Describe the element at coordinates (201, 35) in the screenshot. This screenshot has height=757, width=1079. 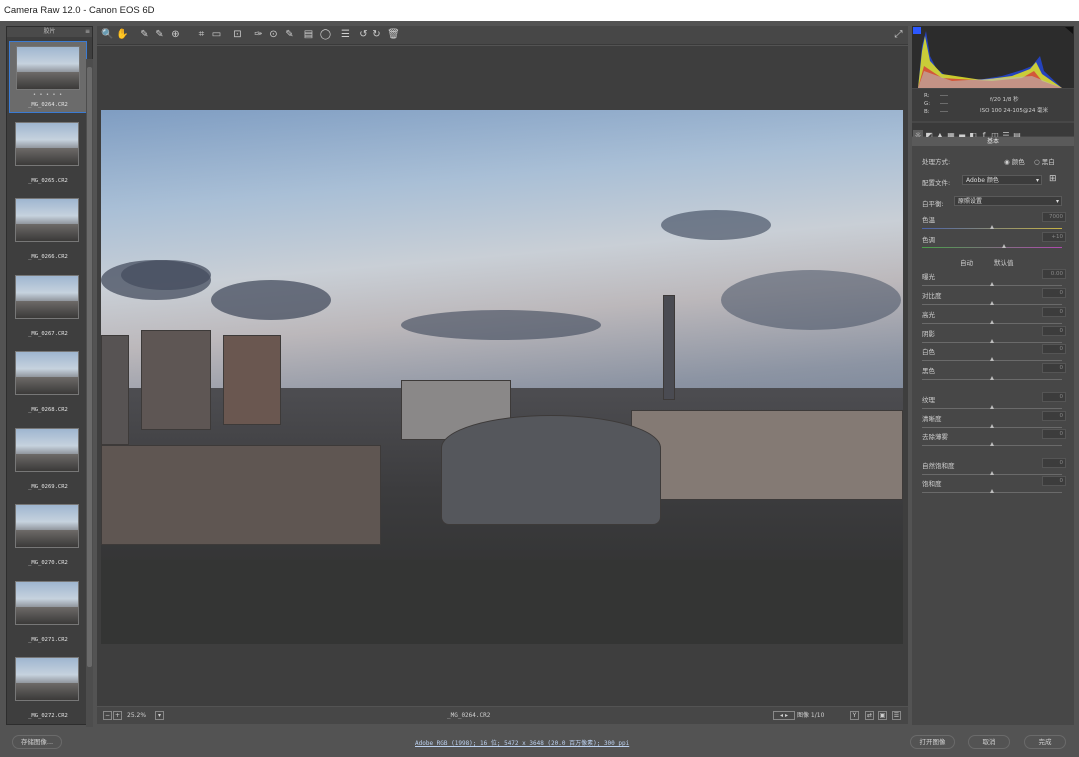
I see `crop-icon: ⌗` at that location.